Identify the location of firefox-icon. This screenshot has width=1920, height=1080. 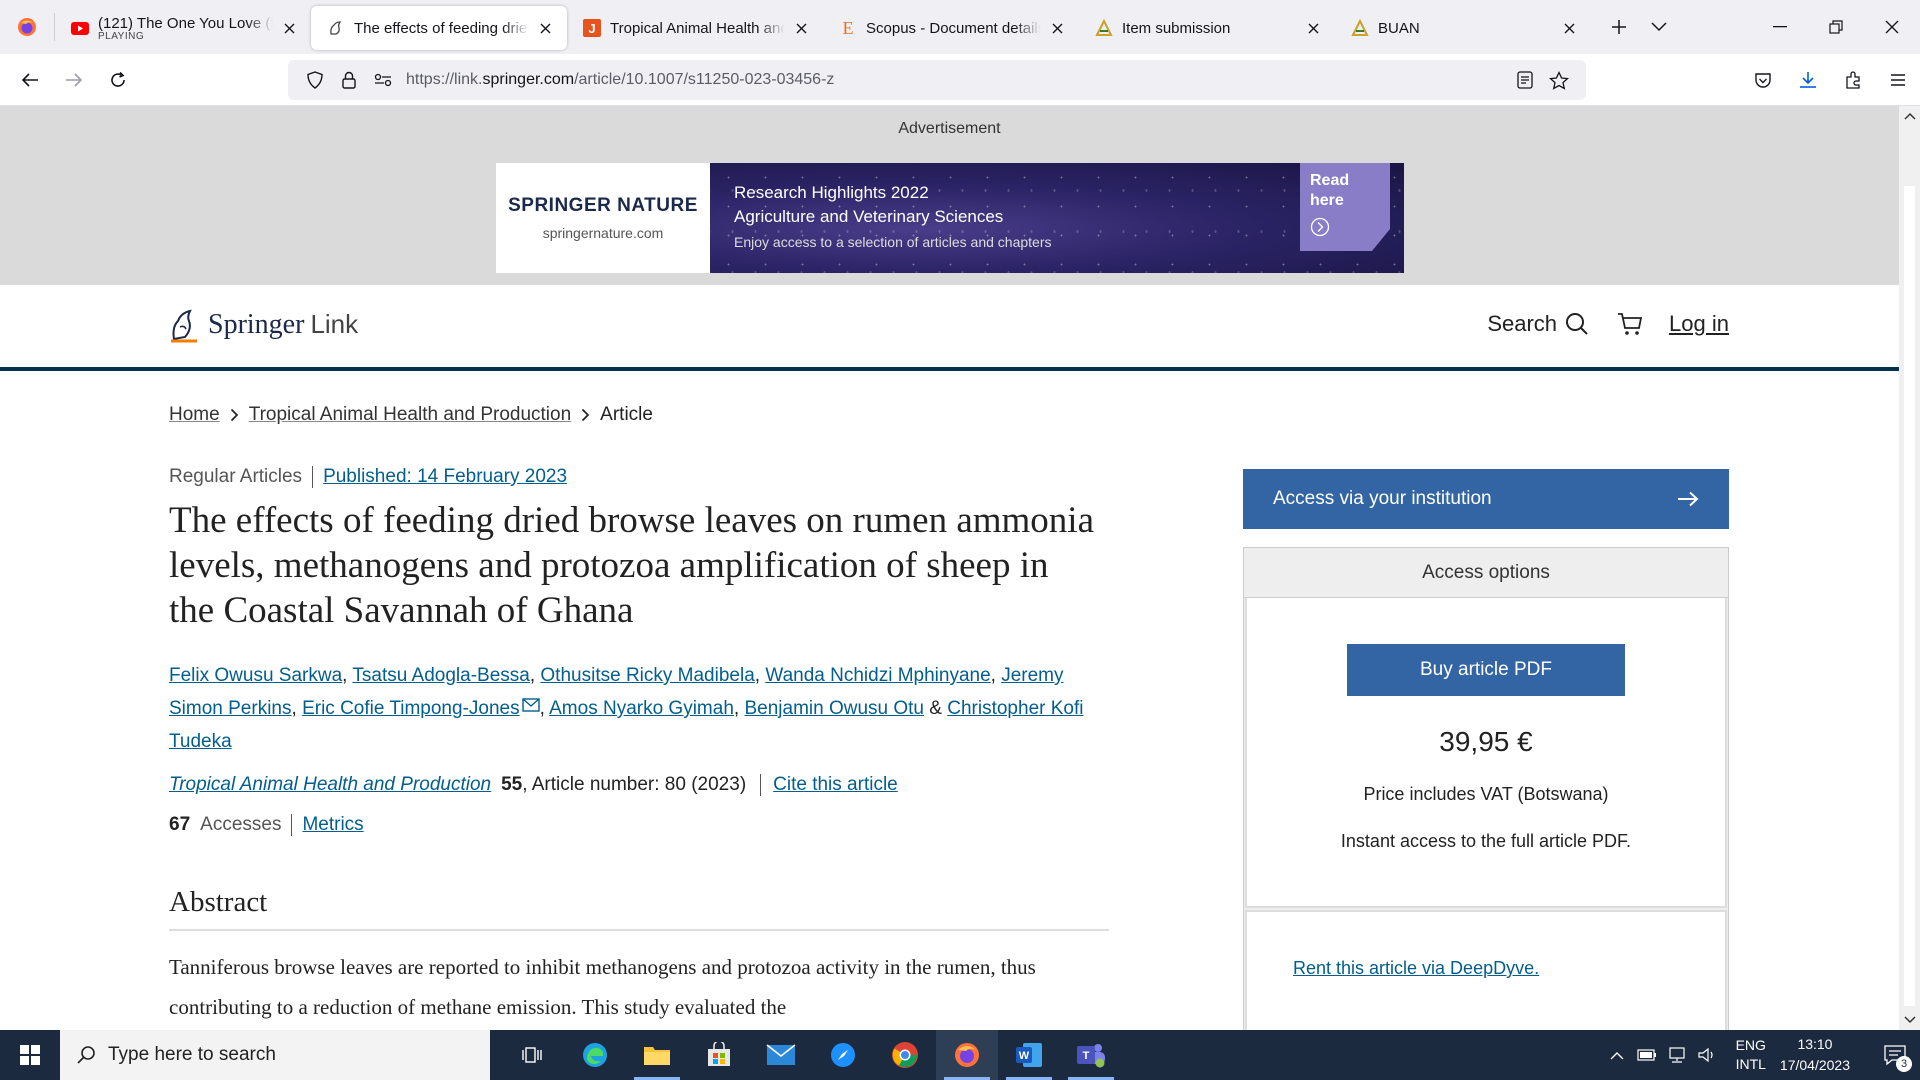
(27, 27).